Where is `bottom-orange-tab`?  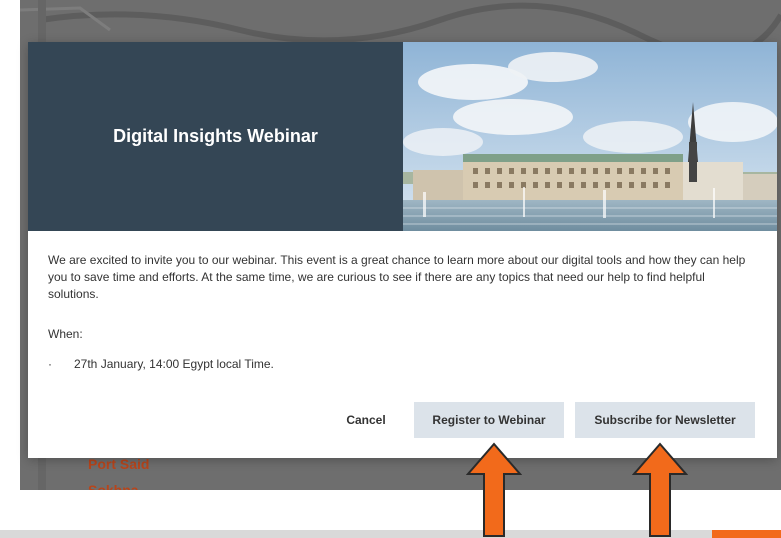
bottom-orange-tab is located at coordinates (746, 534).